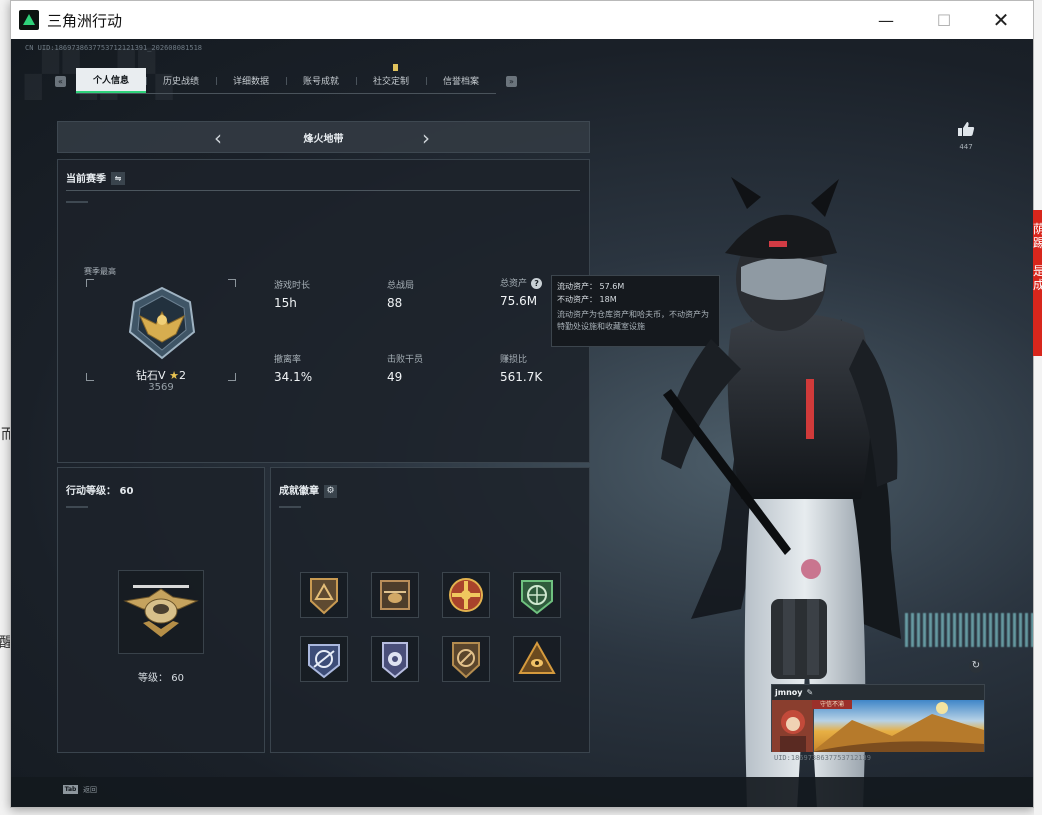 The image size is (1042, 815). I want to click on helicopter-medal-icon, so click(395, 595).